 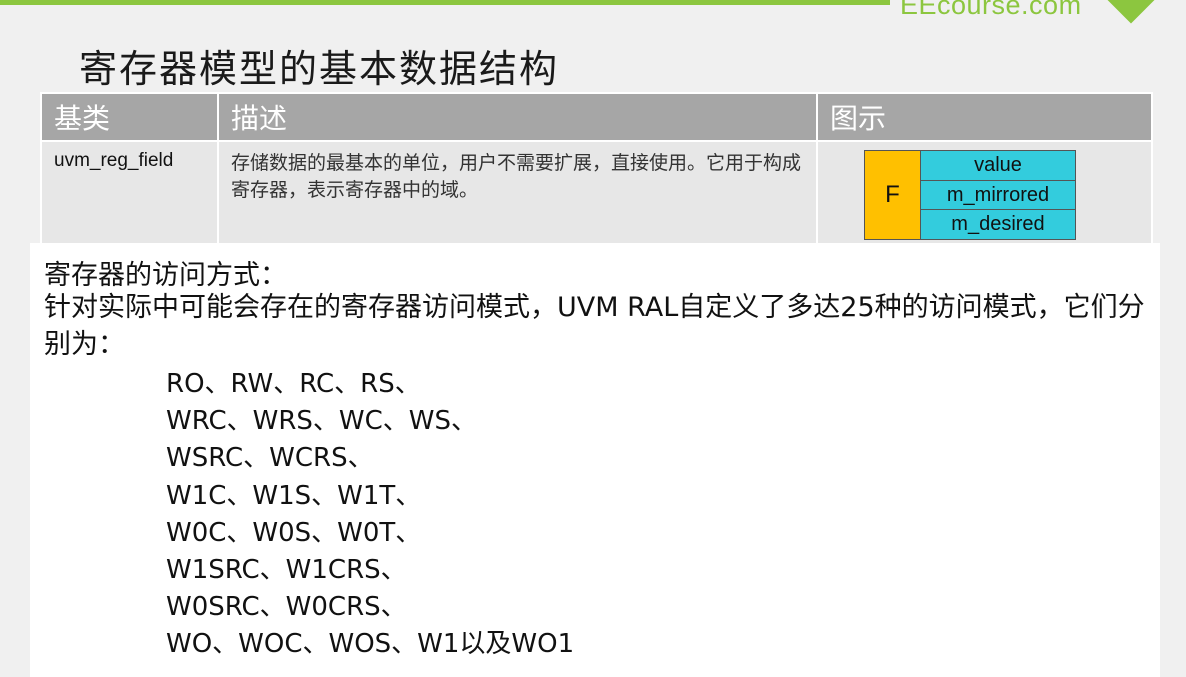 I want to click on table-header-row: 基类 描述 图示, so click(x=596, y=117).